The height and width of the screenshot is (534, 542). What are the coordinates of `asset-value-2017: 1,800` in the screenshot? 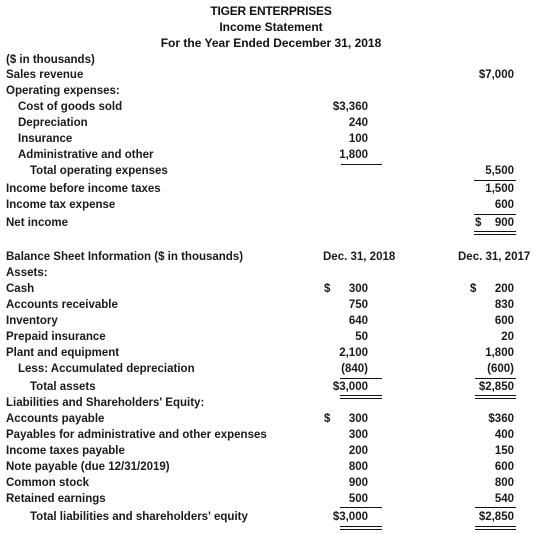 It's located at (499, 353).